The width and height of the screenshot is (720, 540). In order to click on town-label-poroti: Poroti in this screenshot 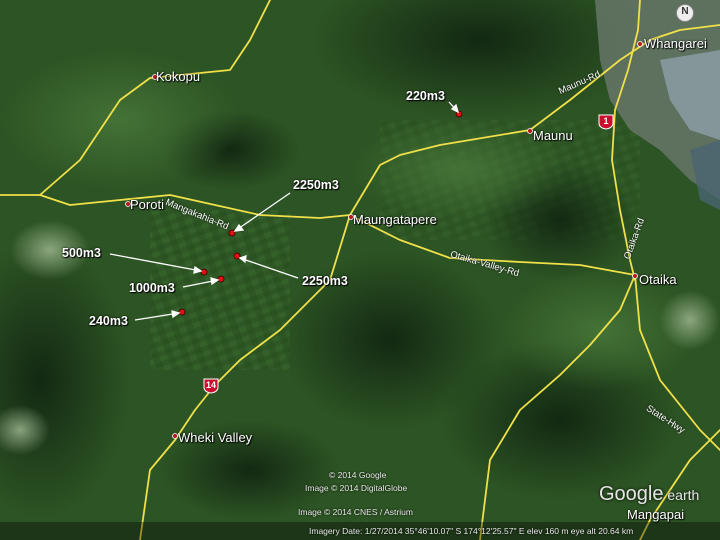, I will do `click(147, 204)`.